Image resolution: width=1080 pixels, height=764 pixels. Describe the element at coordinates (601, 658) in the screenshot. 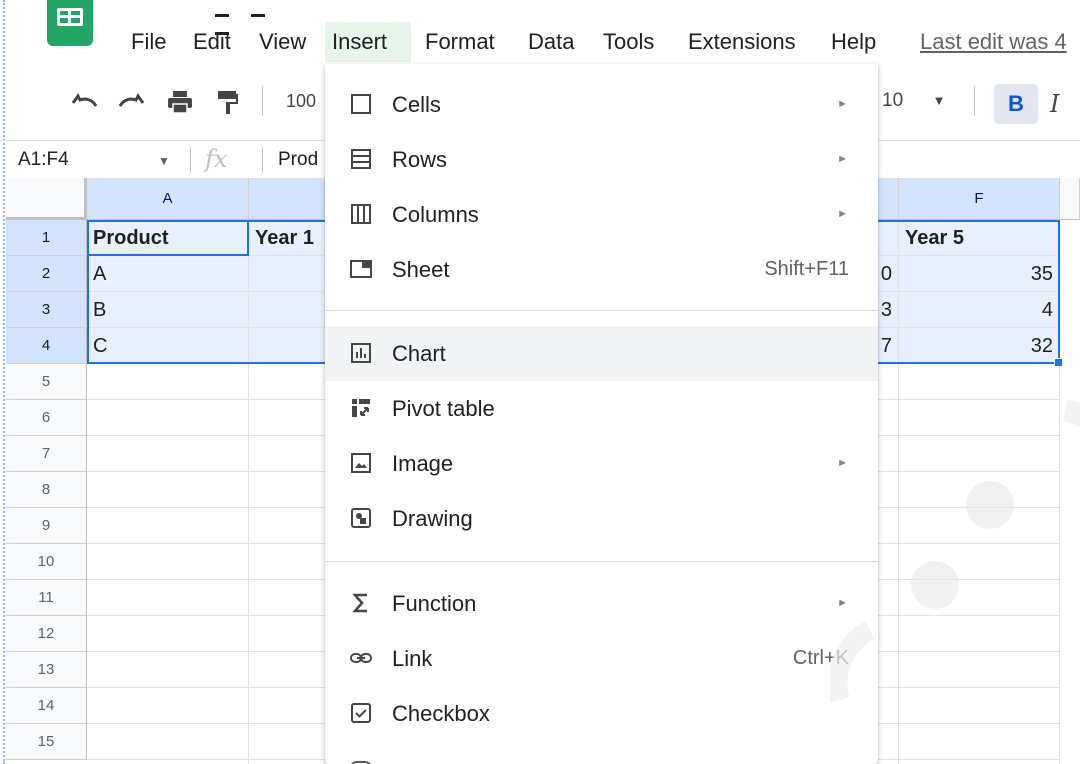

I see `insert-link-item: Link Ctrl+K` at that location.